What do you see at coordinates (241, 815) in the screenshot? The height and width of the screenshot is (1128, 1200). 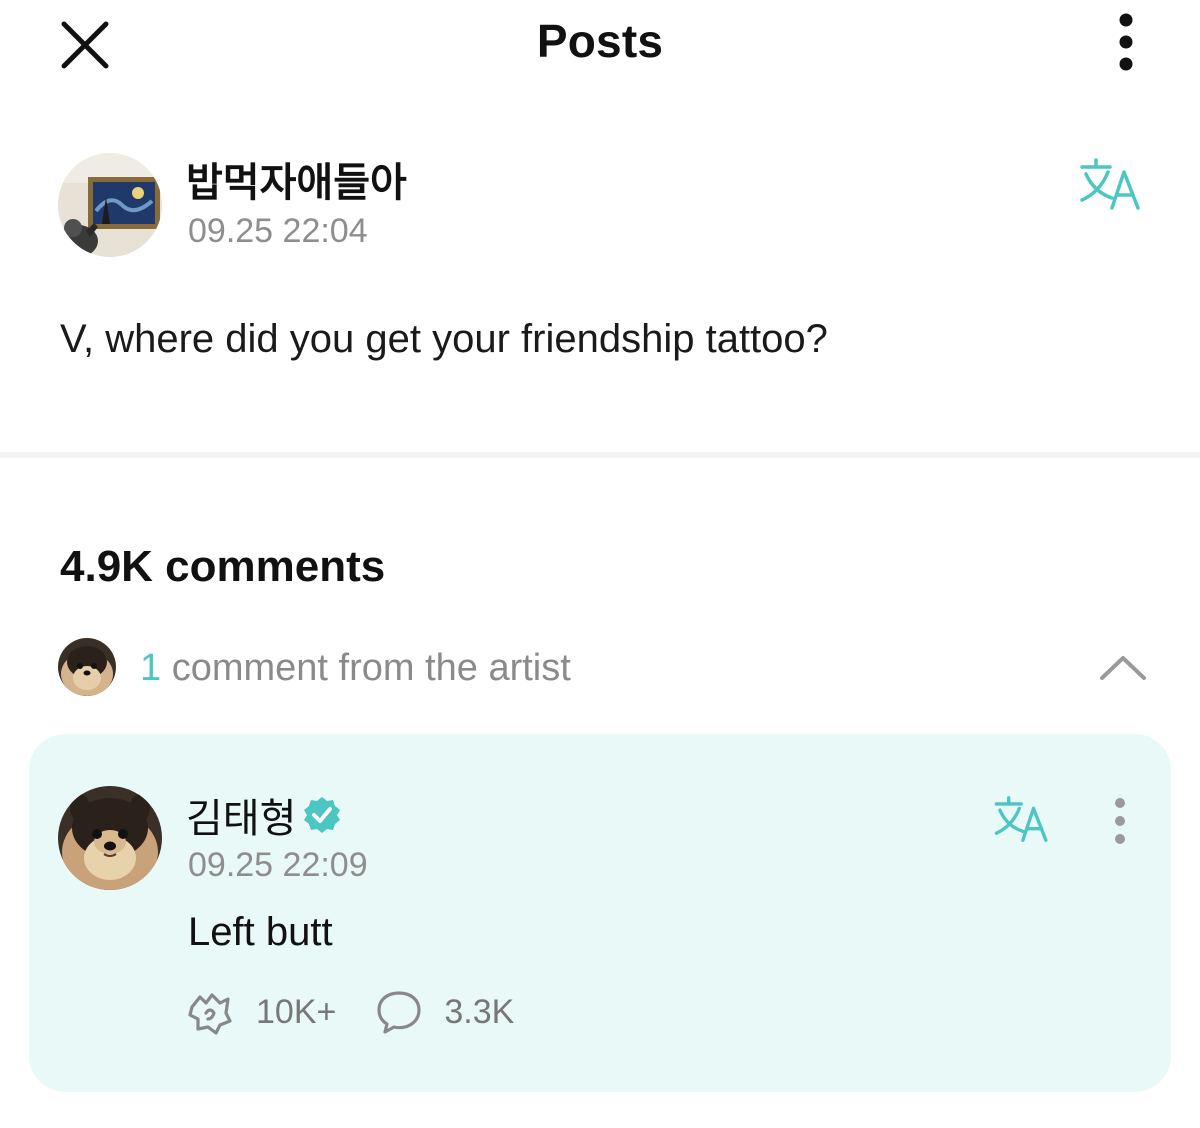 I see `artist-name: 김태형` at bounding box center [241, 815].